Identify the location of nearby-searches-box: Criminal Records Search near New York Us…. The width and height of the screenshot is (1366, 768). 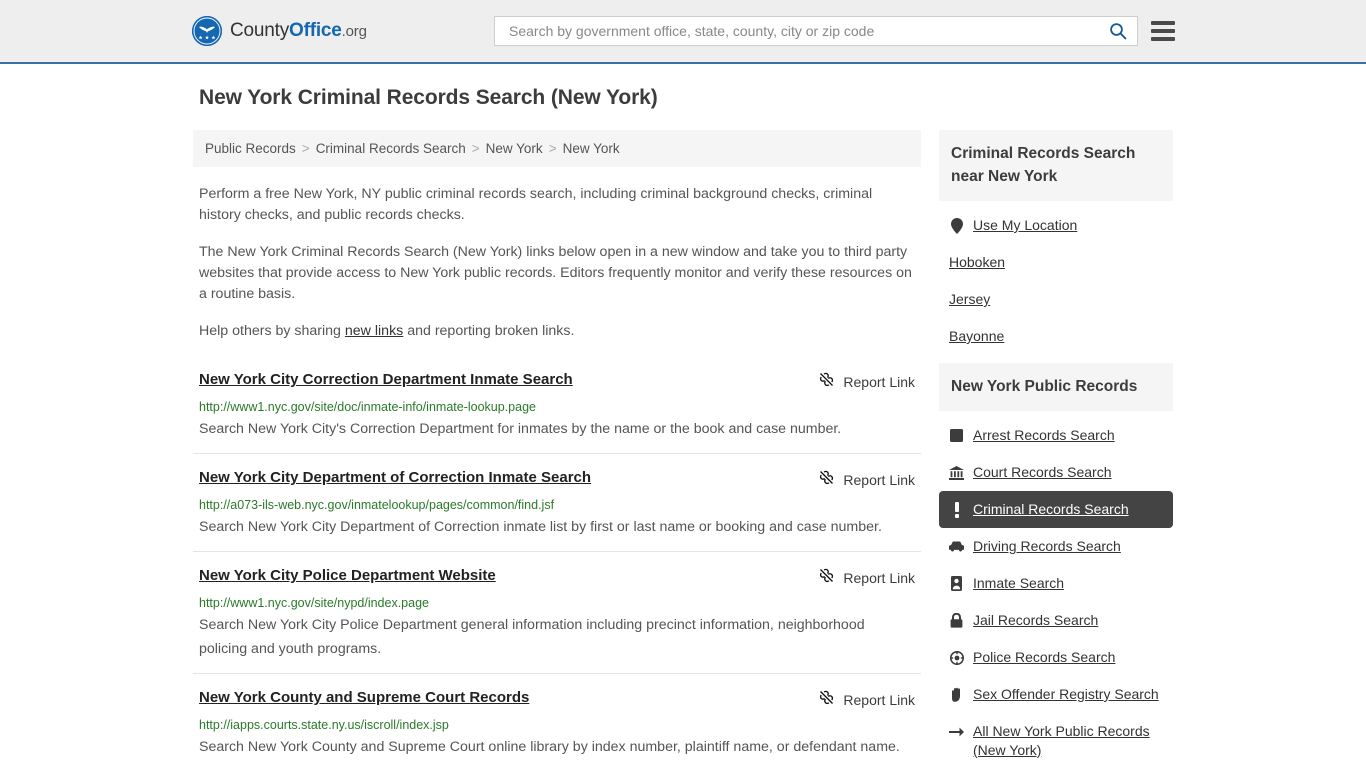
(1056, 242).